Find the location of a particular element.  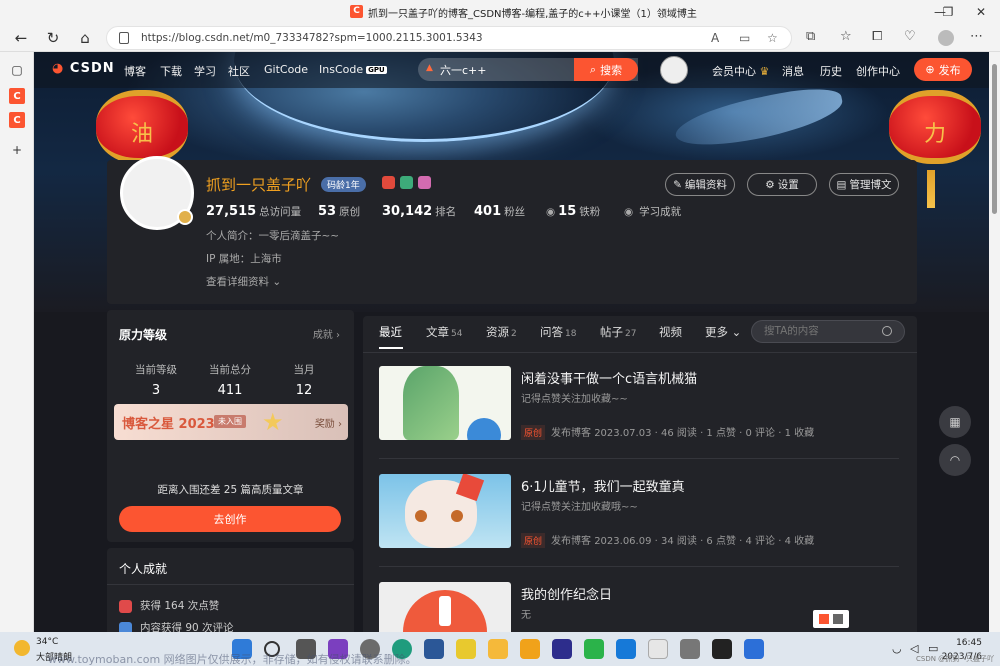

nav-blog: 博客 is located at coordinates (135, 71).